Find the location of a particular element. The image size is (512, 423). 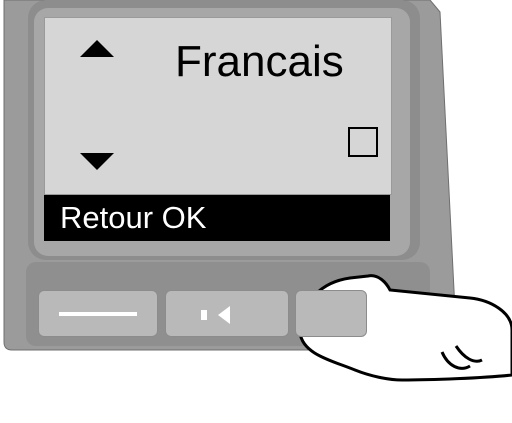

language-checkbox is located at coordinates (363, 142).